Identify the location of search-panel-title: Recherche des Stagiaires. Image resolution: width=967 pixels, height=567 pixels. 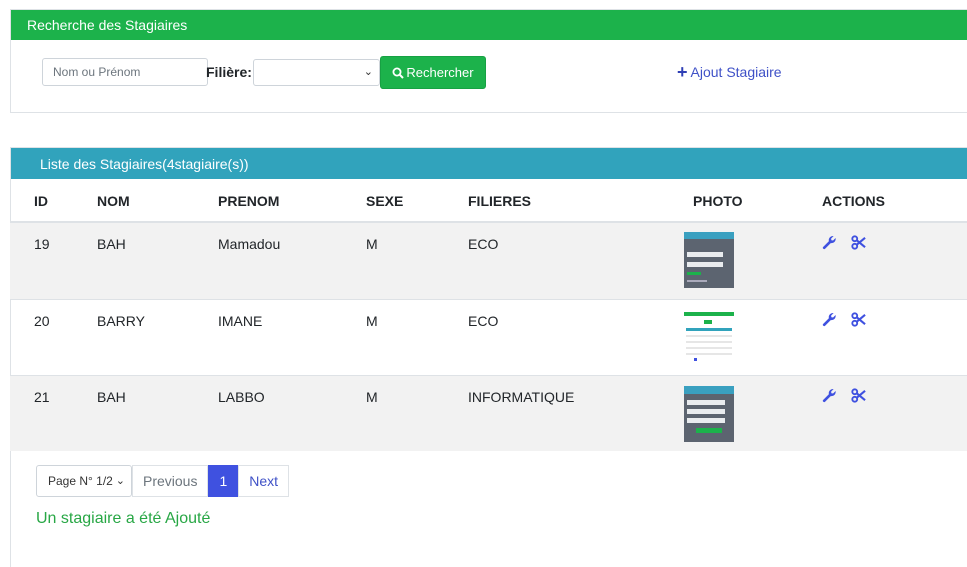
(489, 25).